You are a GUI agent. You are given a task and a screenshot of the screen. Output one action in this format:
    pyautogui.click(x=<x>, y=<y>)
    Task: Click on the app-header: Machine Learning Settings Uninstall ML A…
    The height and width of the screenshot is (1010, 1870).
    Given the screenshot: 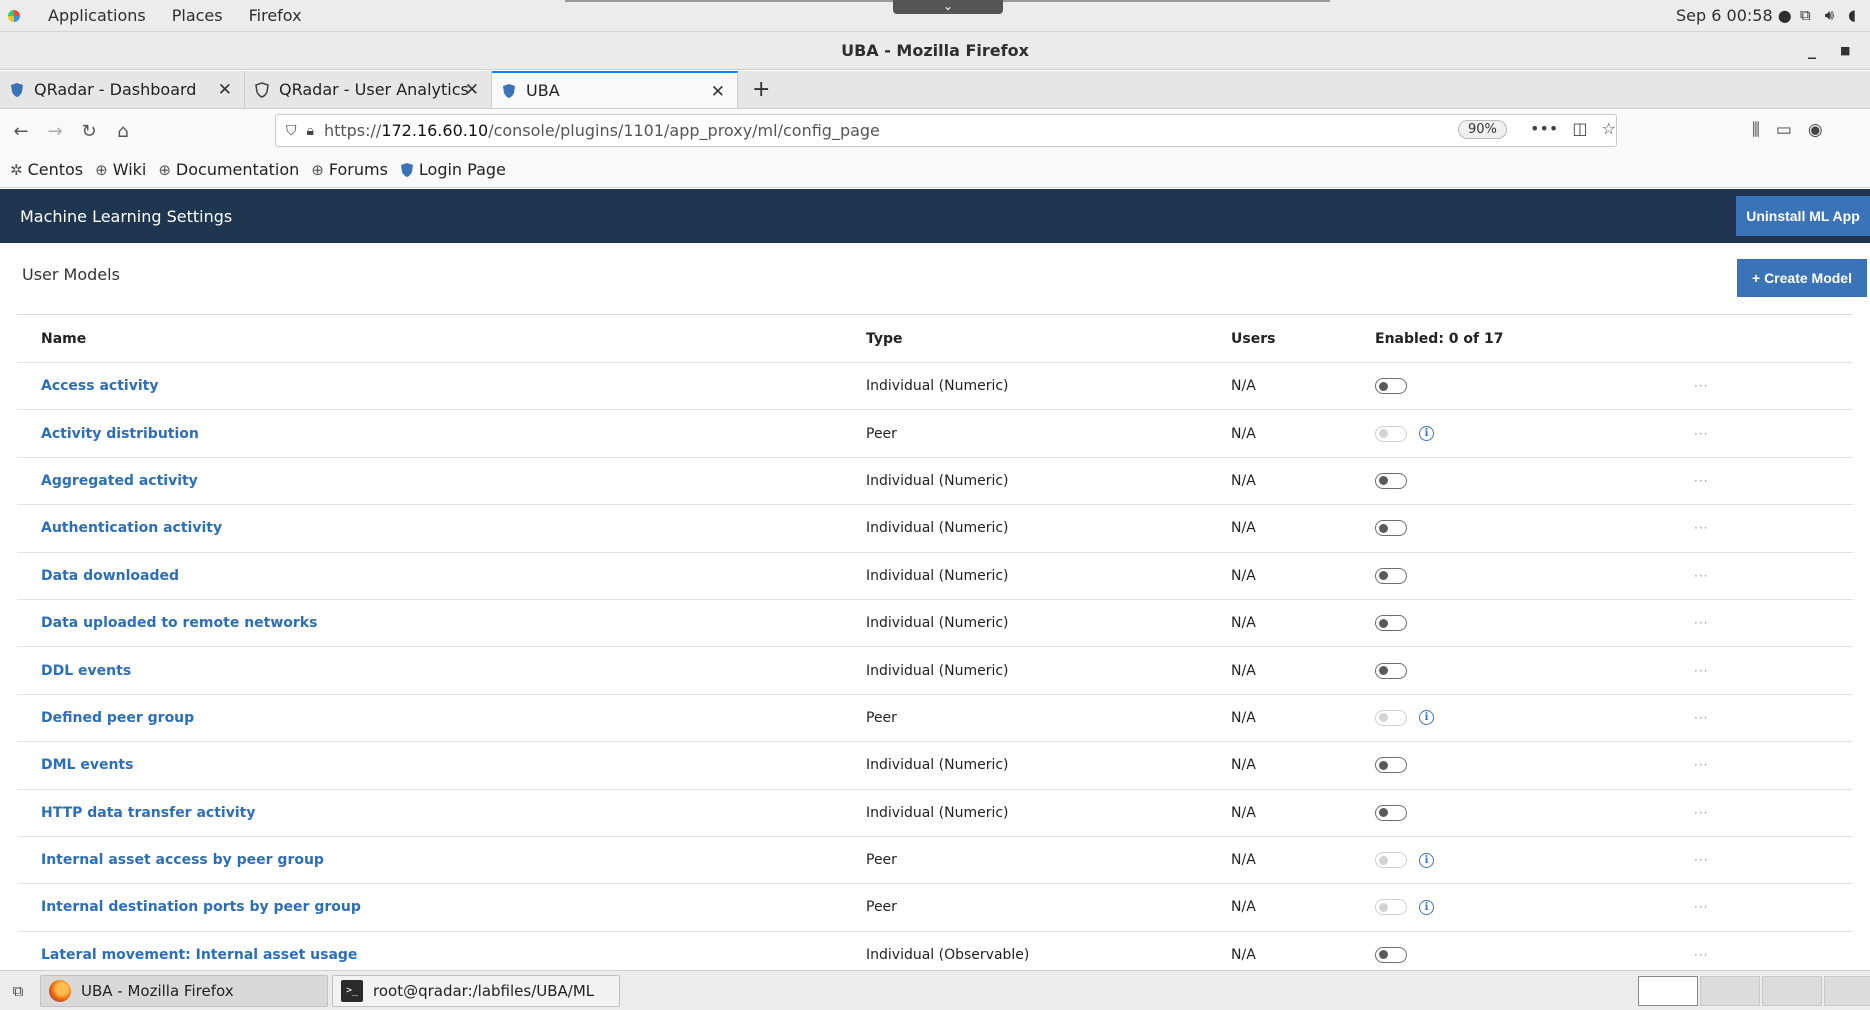 What is the action you would take?
    pyautogui.click(x=935, y=216)
    